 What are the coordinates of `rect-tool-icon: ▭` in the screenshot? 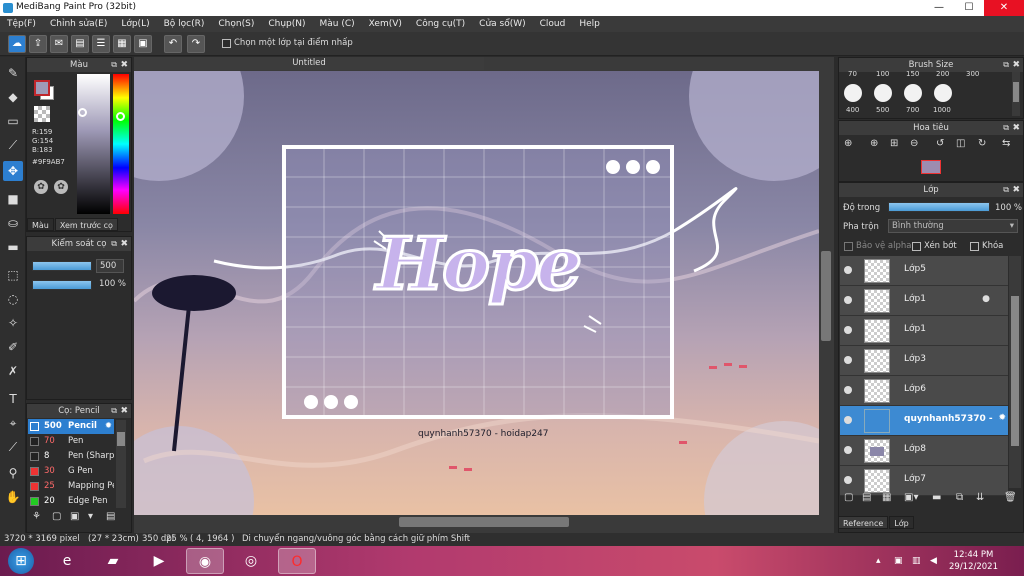 It's located at (13, 121).